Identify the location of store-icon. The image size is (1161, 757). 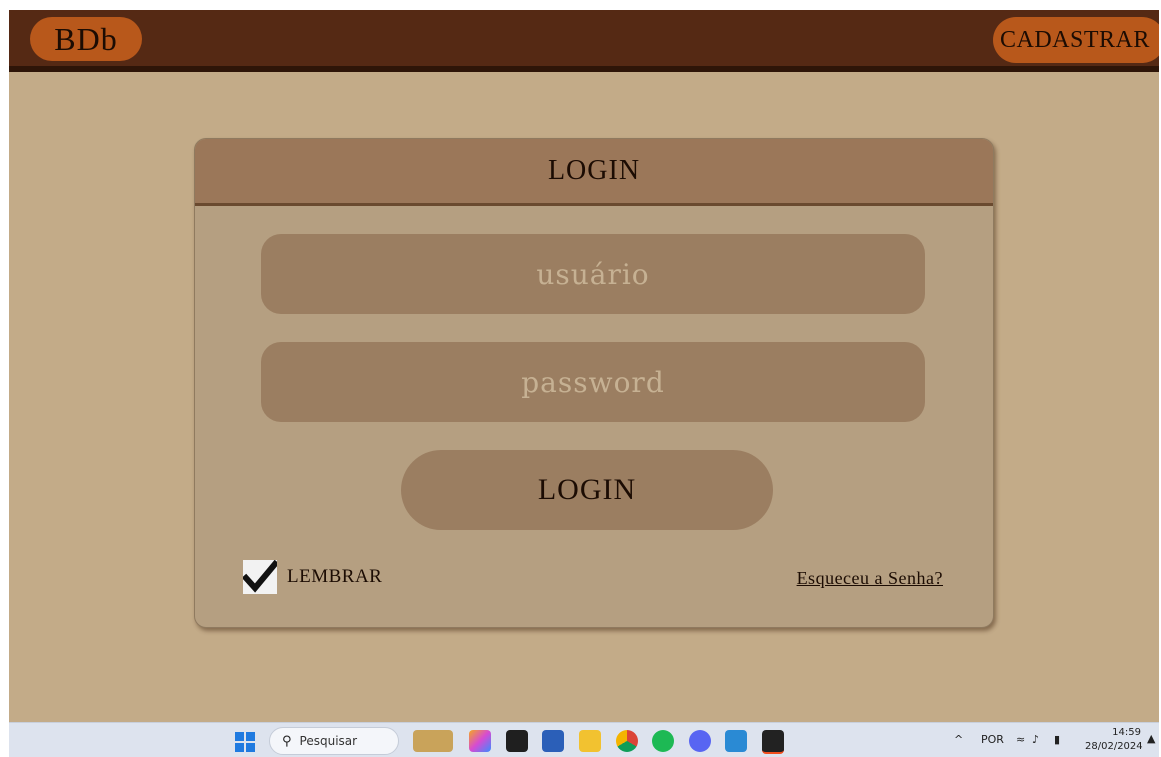
(553, 741).